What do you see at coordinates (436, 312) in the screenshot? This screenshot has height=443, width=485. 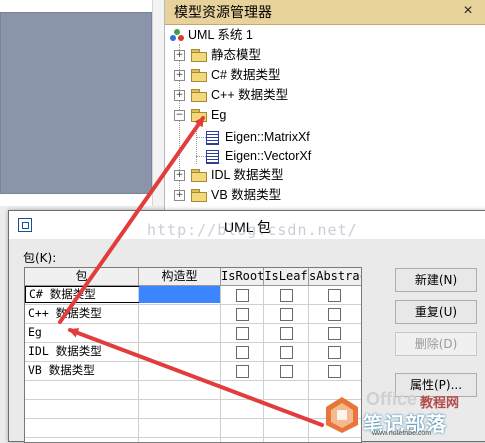 I see `duplicate-button: 重复(U)` at bounding box center [436, 312].